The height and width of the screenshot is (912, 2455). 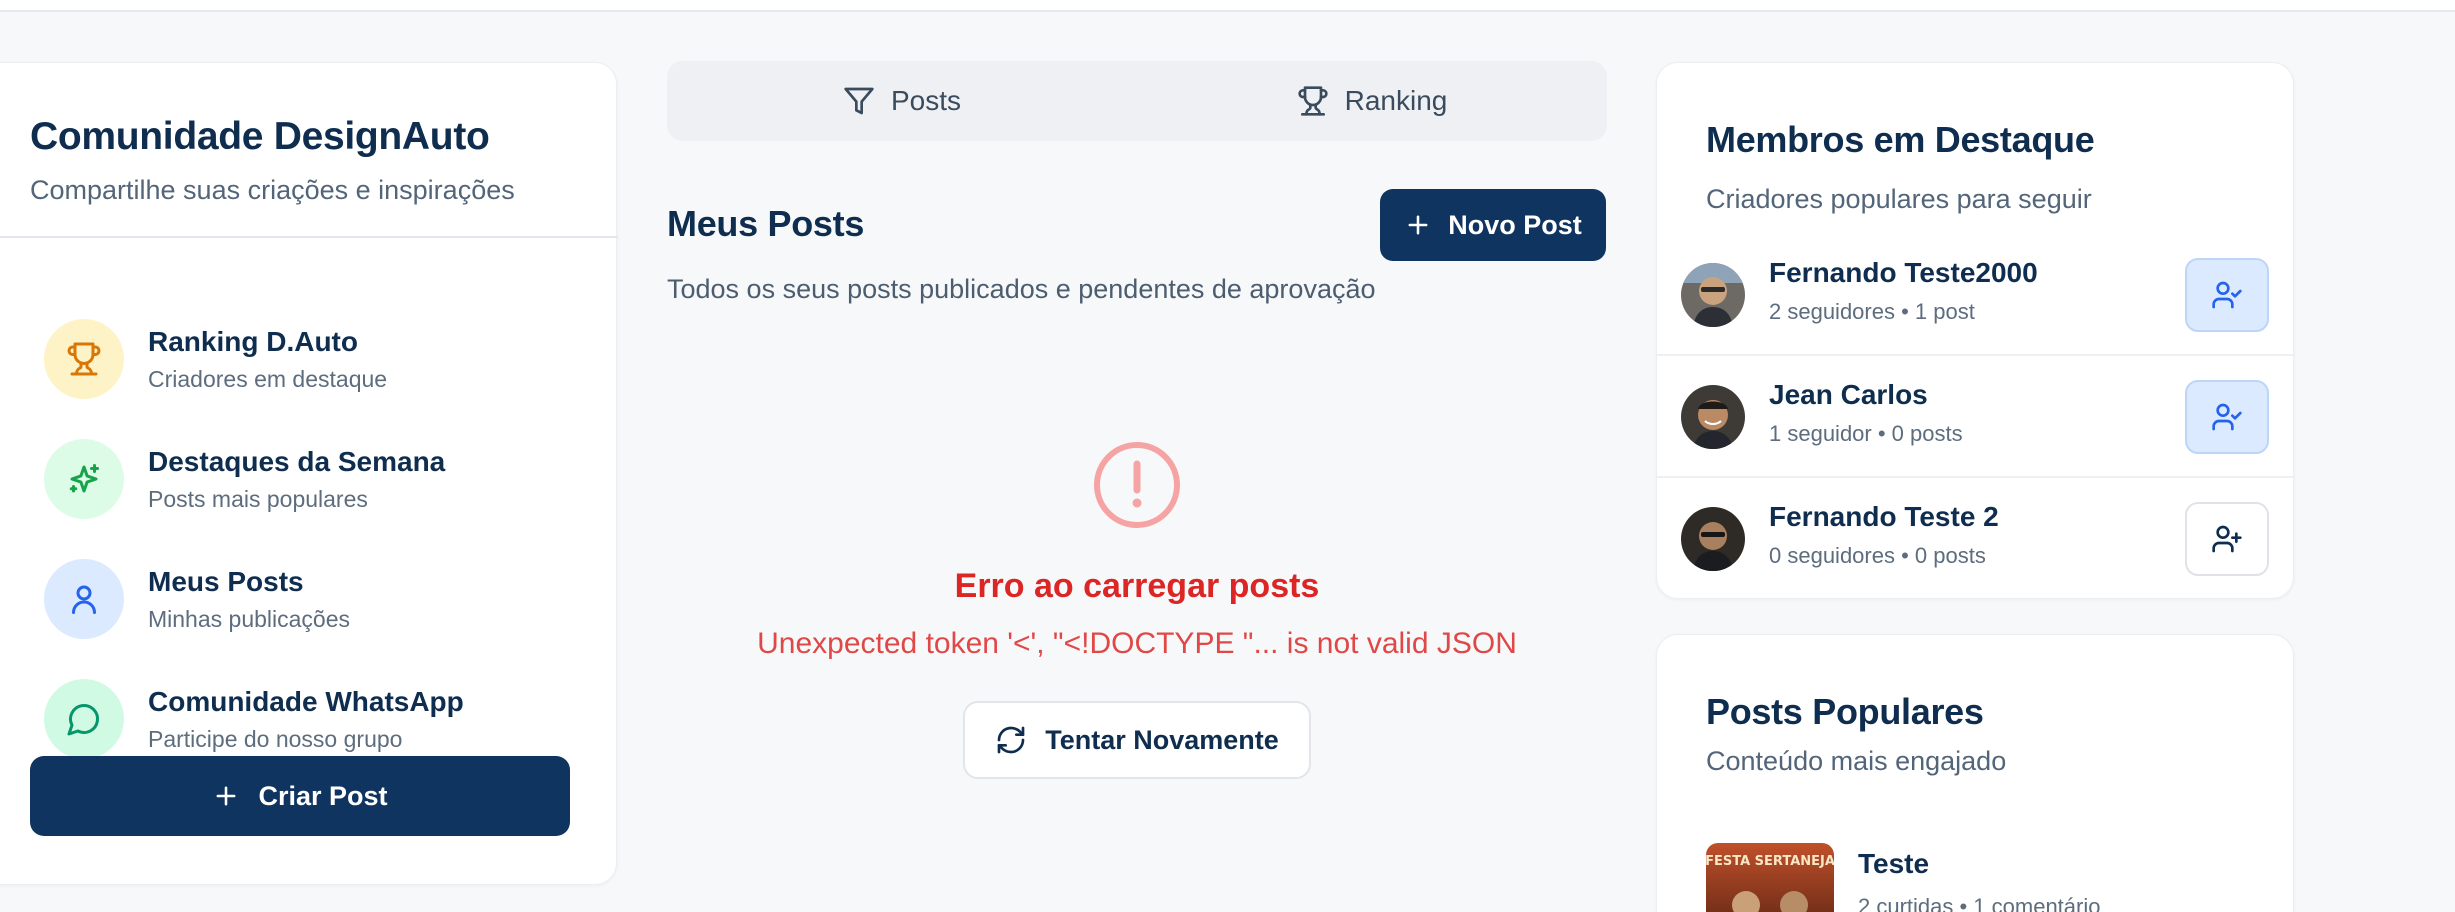 What do you see at coordinates (249, 618) in the screenshot?
I see `sidebar-item-description: Minhas publicações` at bounding box center [249, 618].